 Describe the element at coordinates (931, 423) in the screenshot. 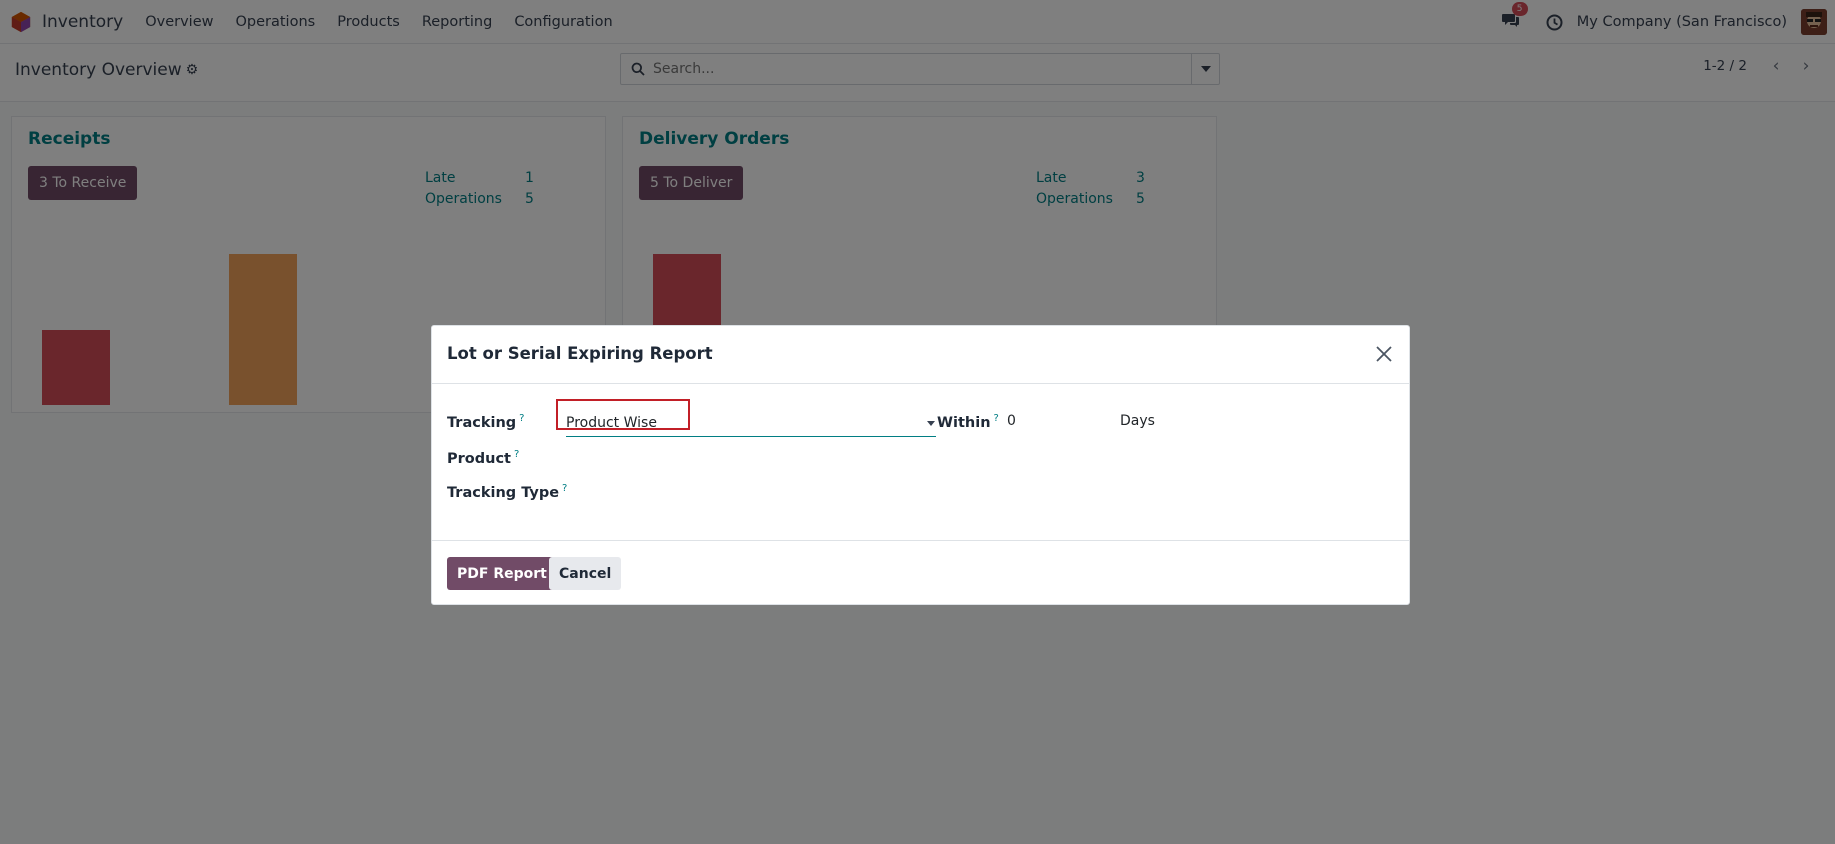

I see `caret-down-icon` at that location.